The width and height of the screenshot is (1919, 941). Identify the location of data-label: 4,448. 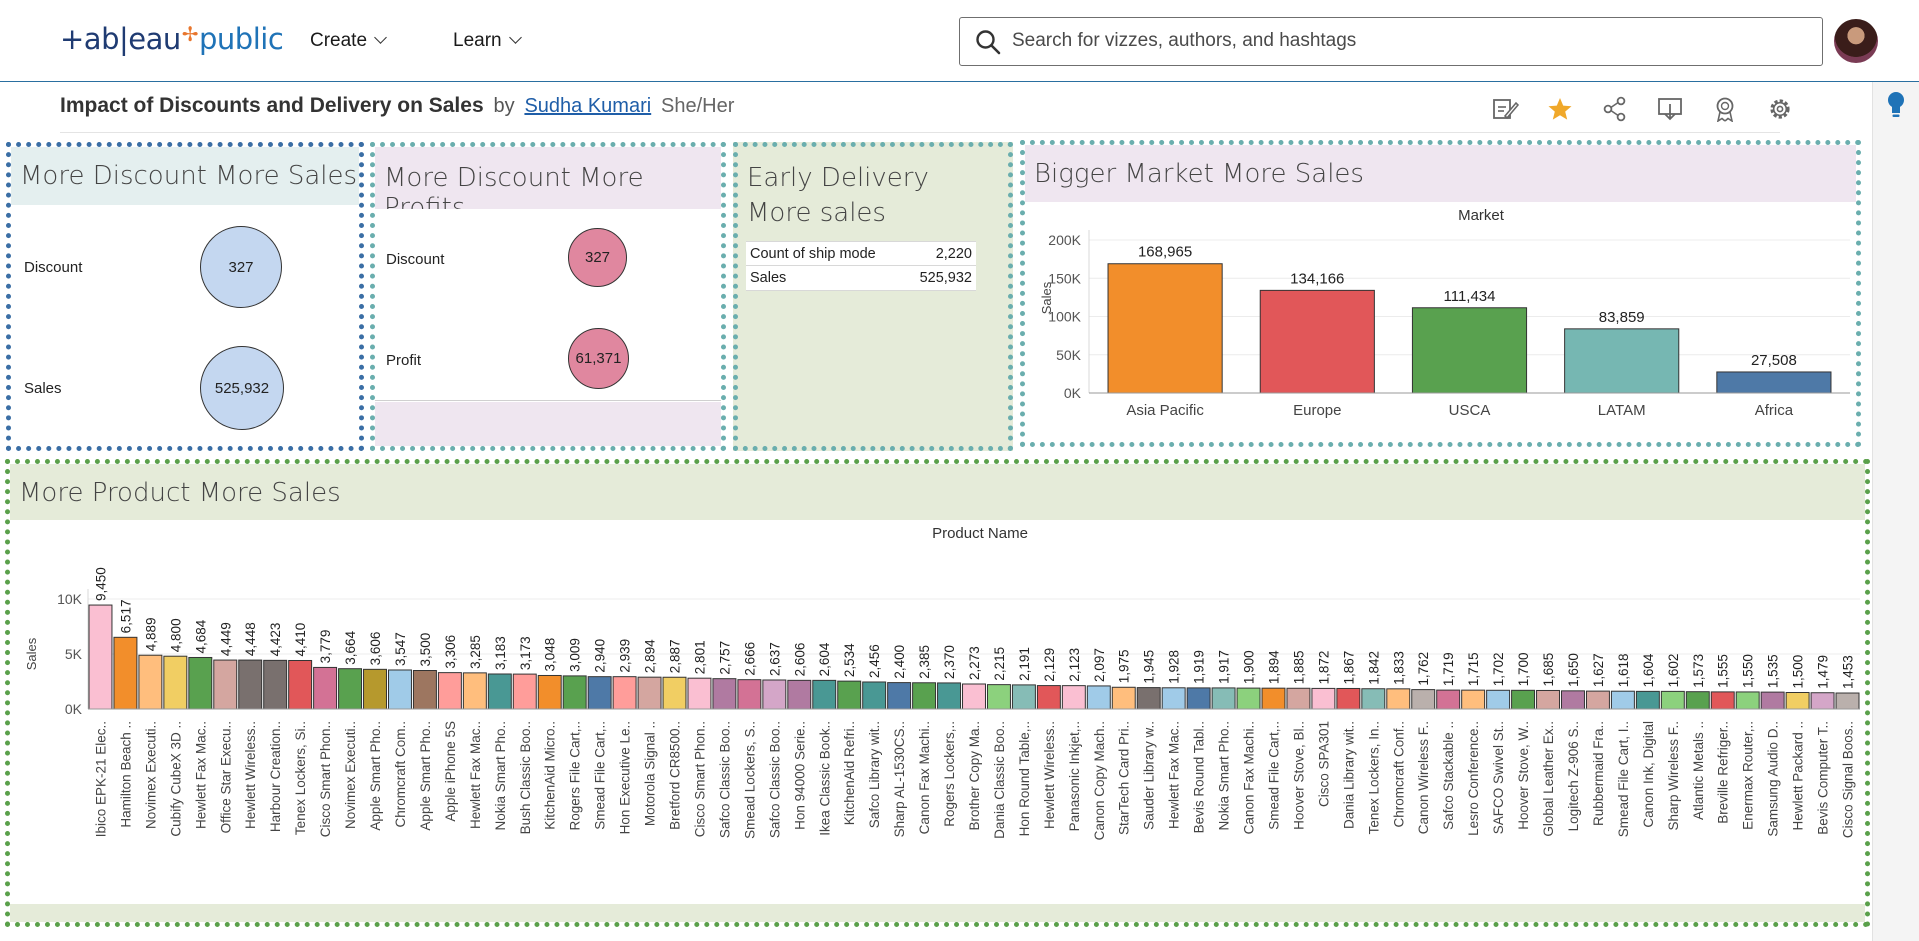
(250, 639).